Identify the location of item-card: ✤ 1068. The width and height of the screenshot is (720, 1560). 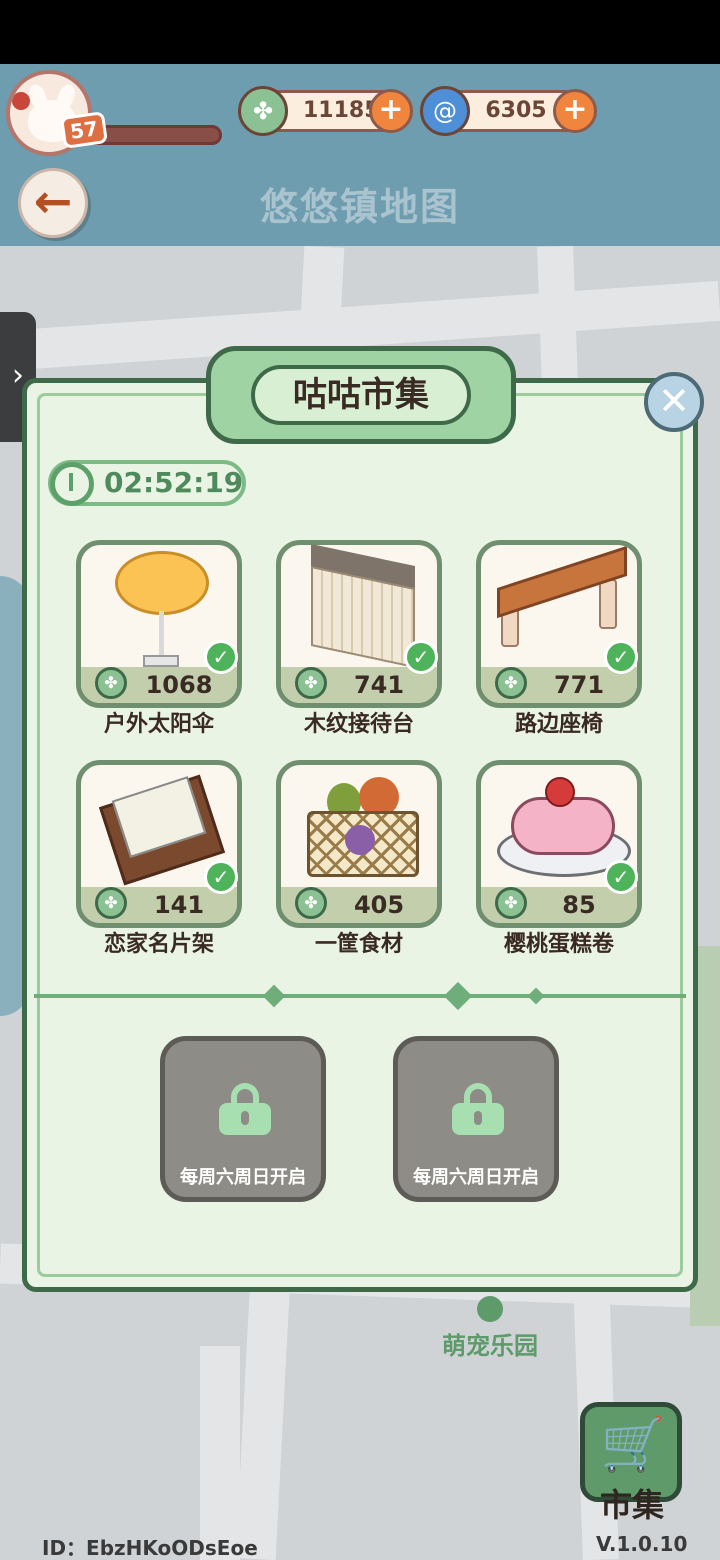
(159, 624).